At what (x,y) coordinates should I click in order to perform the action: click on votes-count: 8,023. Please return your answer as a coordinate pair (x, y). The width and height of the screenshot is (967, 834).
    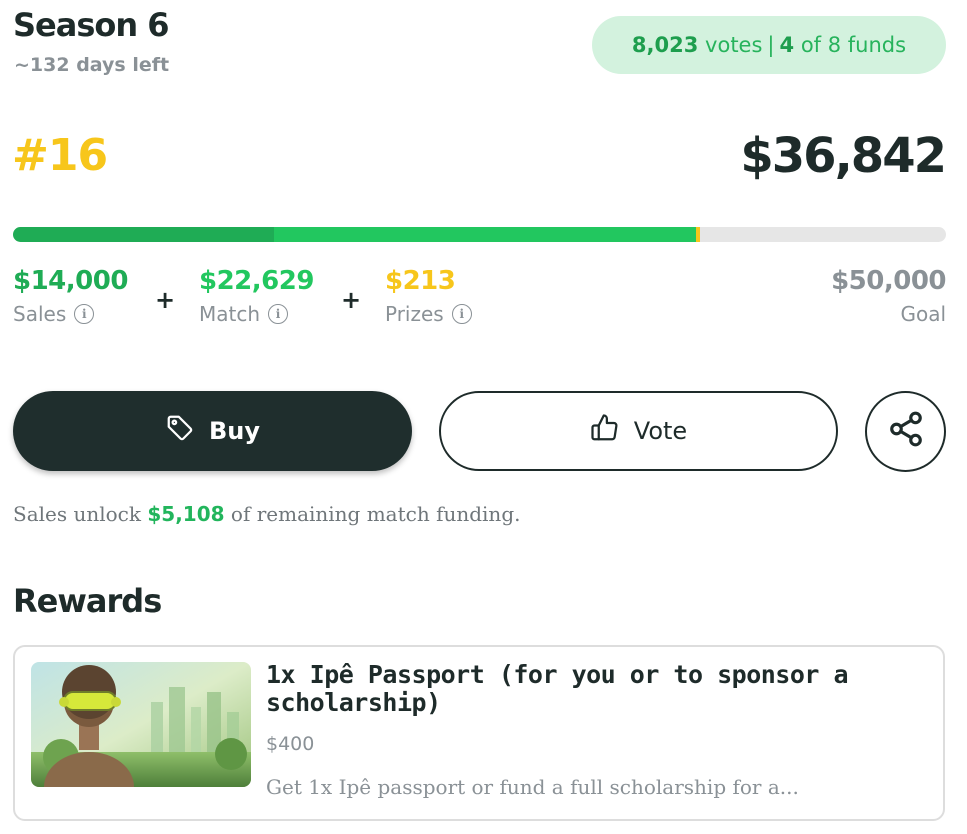
    Looking at the image, I should click on (665, 45).